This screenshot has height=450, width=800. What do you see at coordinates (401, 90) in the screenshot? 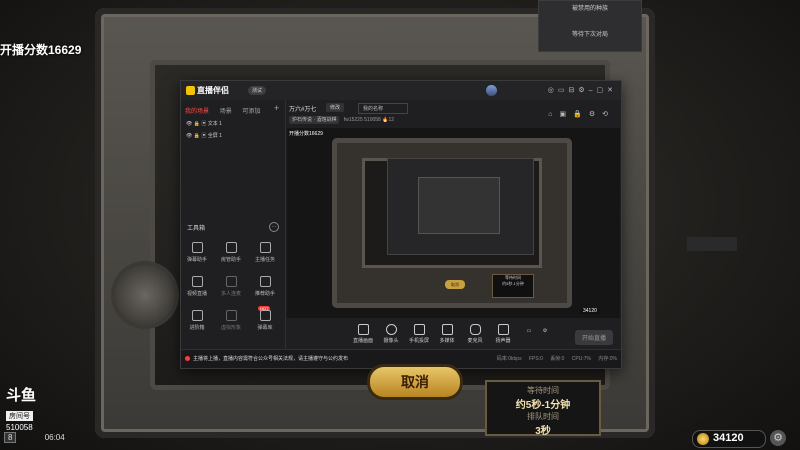
I see `app-titlebar: 直播伴侣 测试 ◎▭⊟⚙–▢✕` at bounding box center [401, 90].